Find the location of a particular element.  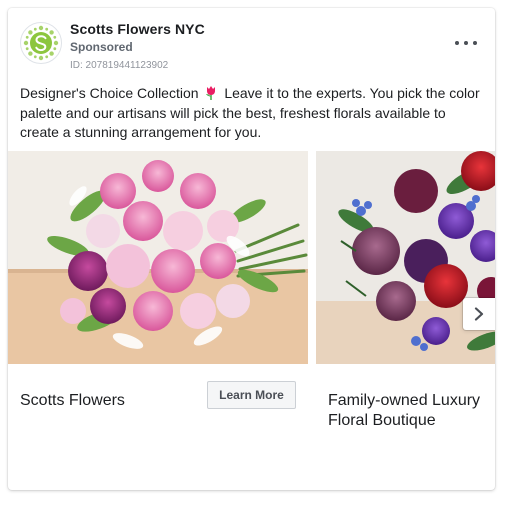

more-options-icon is located at coordinates (466, 43).